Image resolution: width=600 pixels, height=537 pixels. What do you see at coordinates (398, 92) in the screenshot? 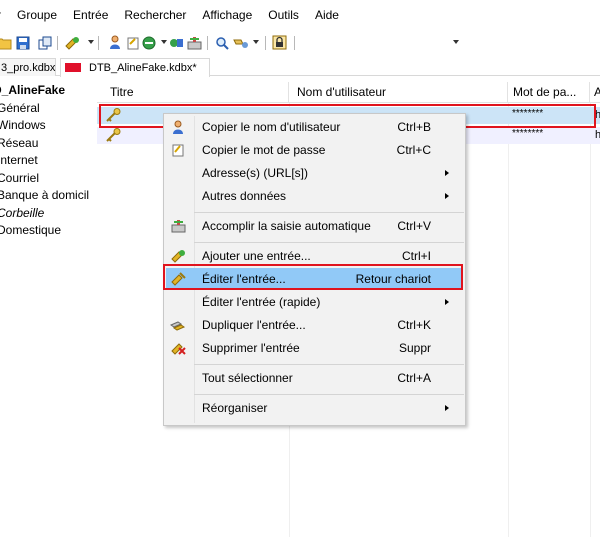
I see `column-header-username: Nom d'utilisateur` at bounding box center [398, 92].